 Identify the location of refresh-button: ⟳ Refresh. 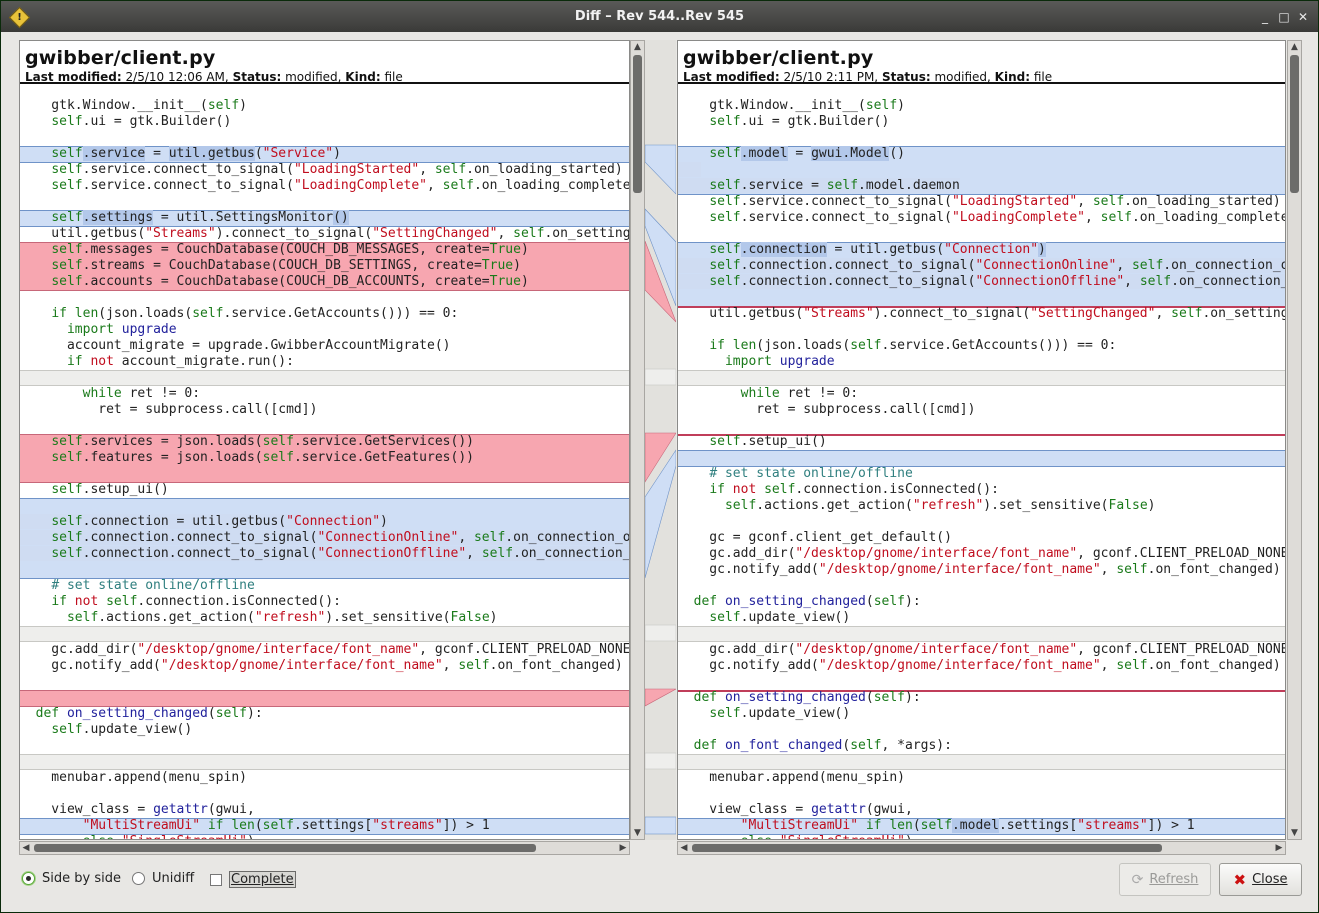
(1165, 879).